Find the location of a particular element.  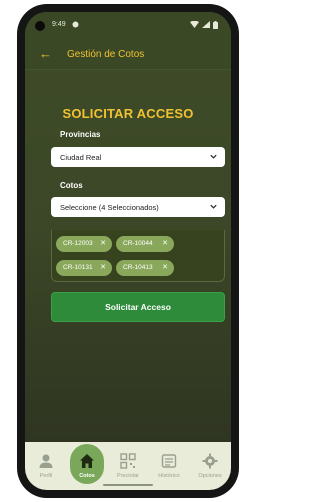

coto-chip-label: CR-10131 is located at coordinates (78, 267).